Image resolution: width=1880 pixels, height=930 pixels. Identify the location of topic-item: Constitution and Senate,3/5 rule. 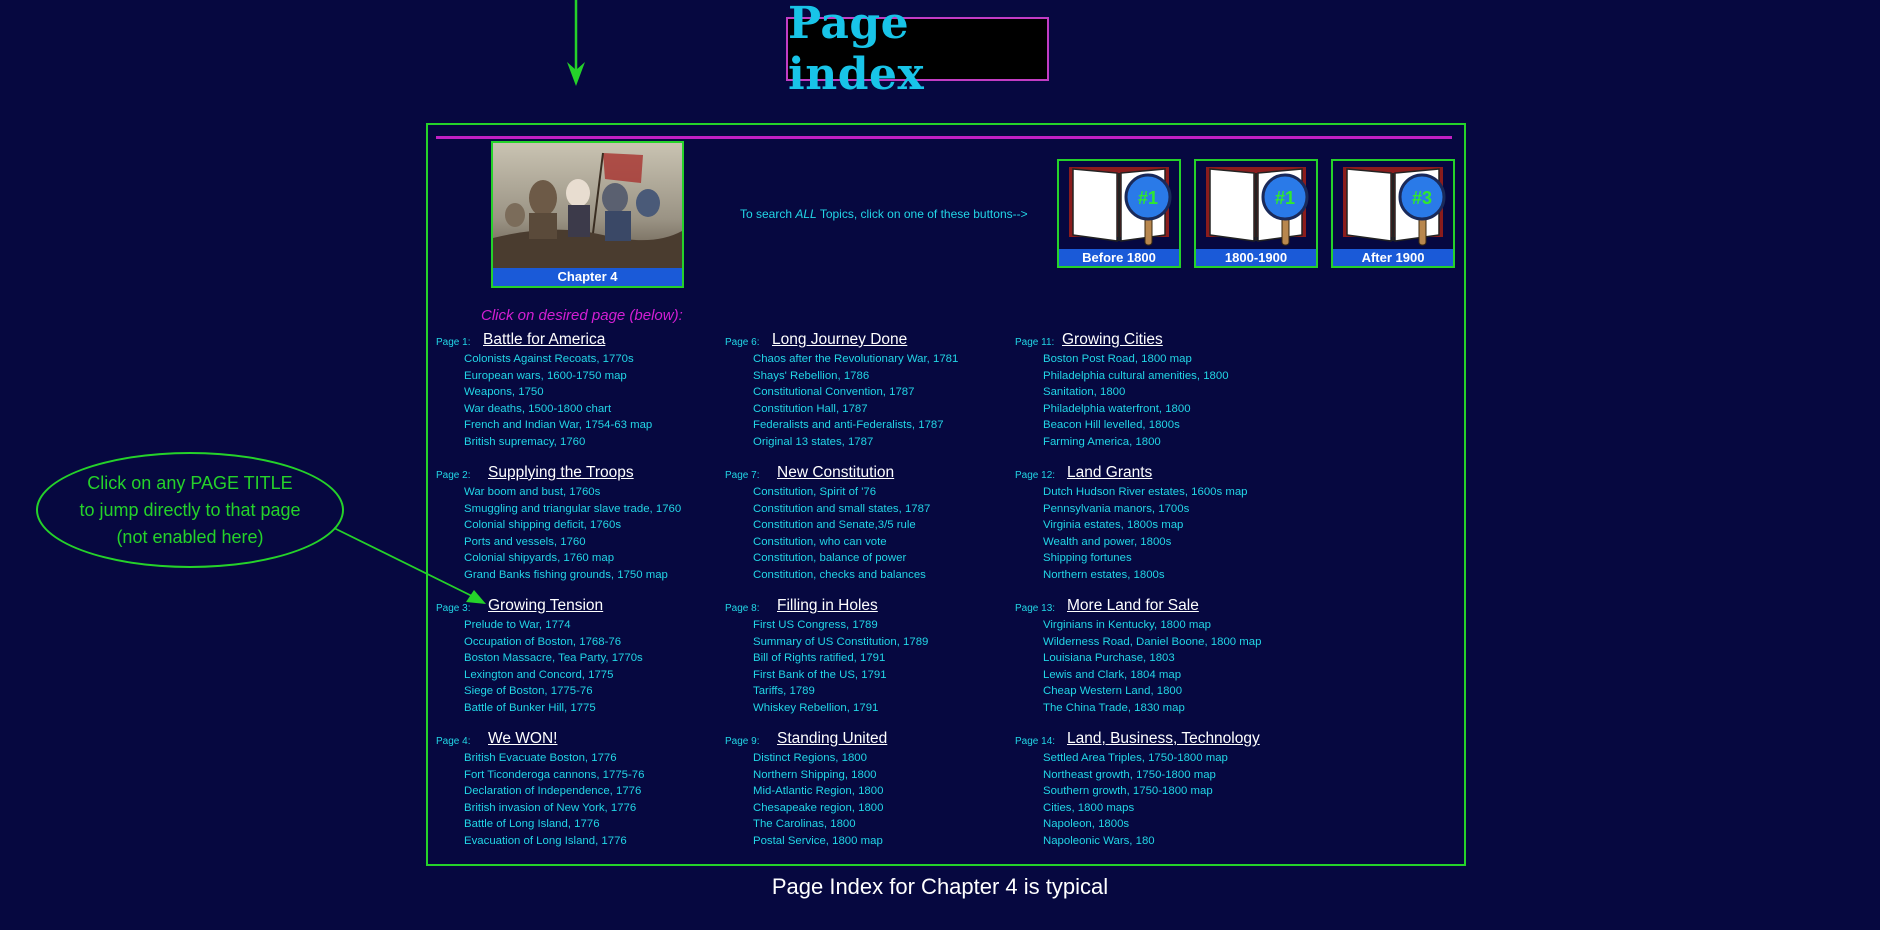
(834, 525).